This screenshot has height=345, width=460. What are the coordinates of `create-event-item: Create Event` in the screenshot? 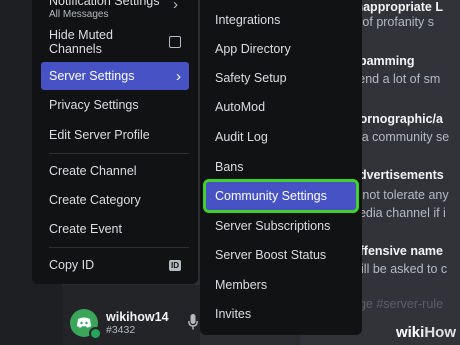 It's located at (115, 229).